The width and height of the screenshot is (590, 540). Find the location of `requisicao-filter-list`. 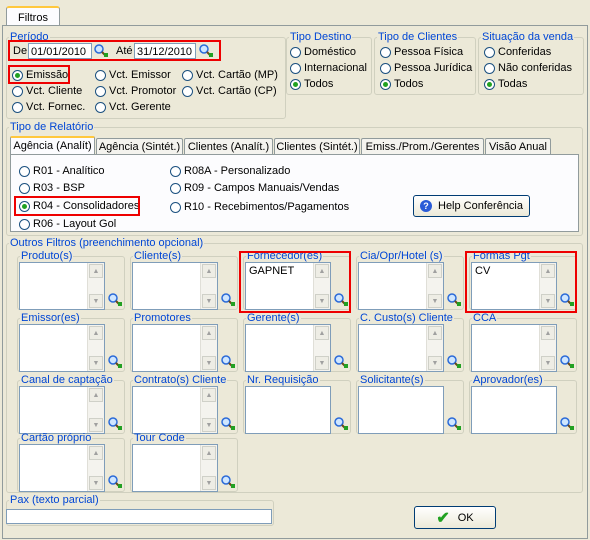

requisicao-filter-list is located at coordinates (288, 410).